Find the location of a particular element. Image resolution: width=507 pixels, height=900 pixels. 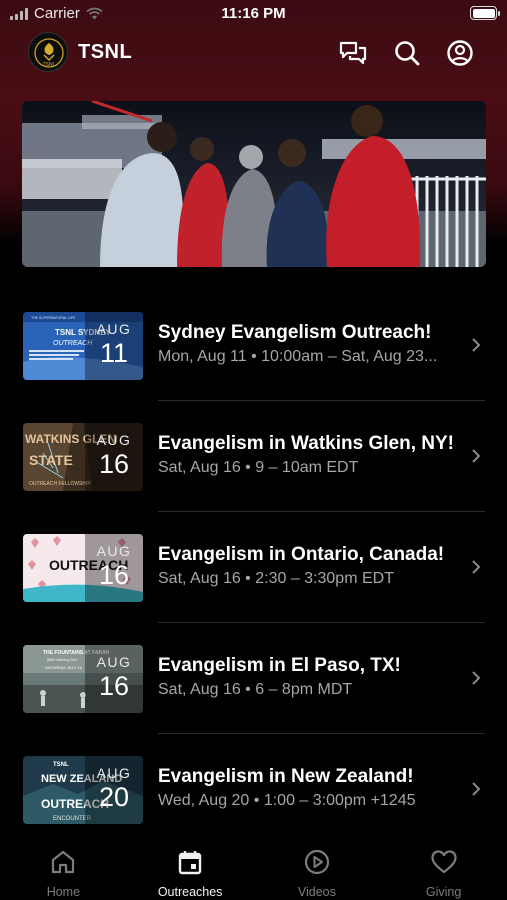

date-badge: AUG 20 is located at coordinates (114, 790).